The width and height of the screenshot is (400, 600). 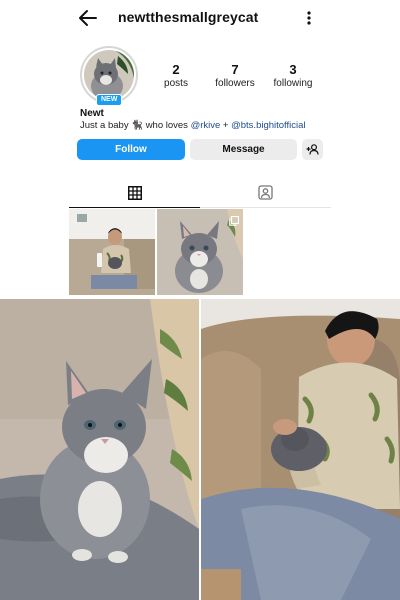 I want to click on post-photo-man-with-cat, so click(x=112, y=252).